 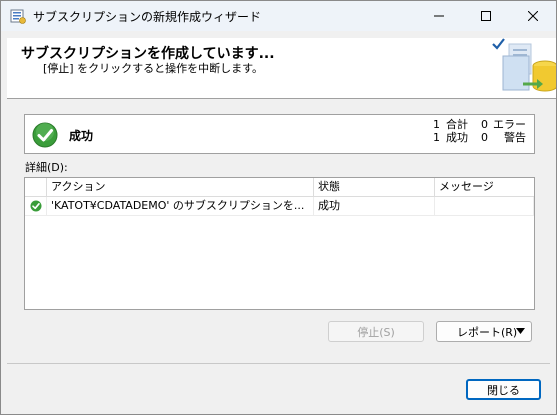 I want to click on error-count: 0, so click(x=484, y=124).